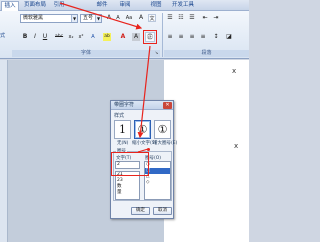 This screenshot has width=320, height=242. Describe the element at coordinates (143, 150) in the screenshot. I see `arrow-to-text-field` at that location.